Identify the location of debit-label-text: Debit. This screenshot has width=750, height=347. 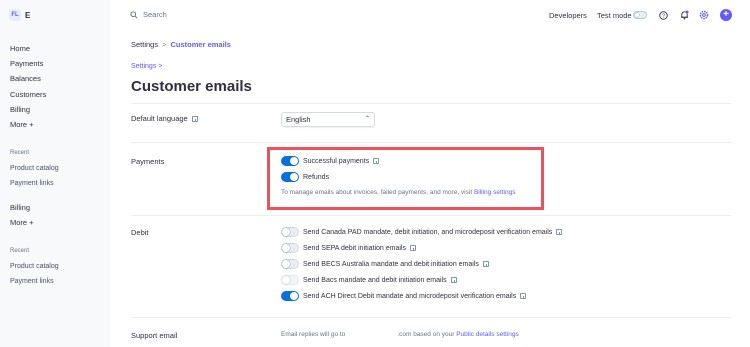
(140, 232).